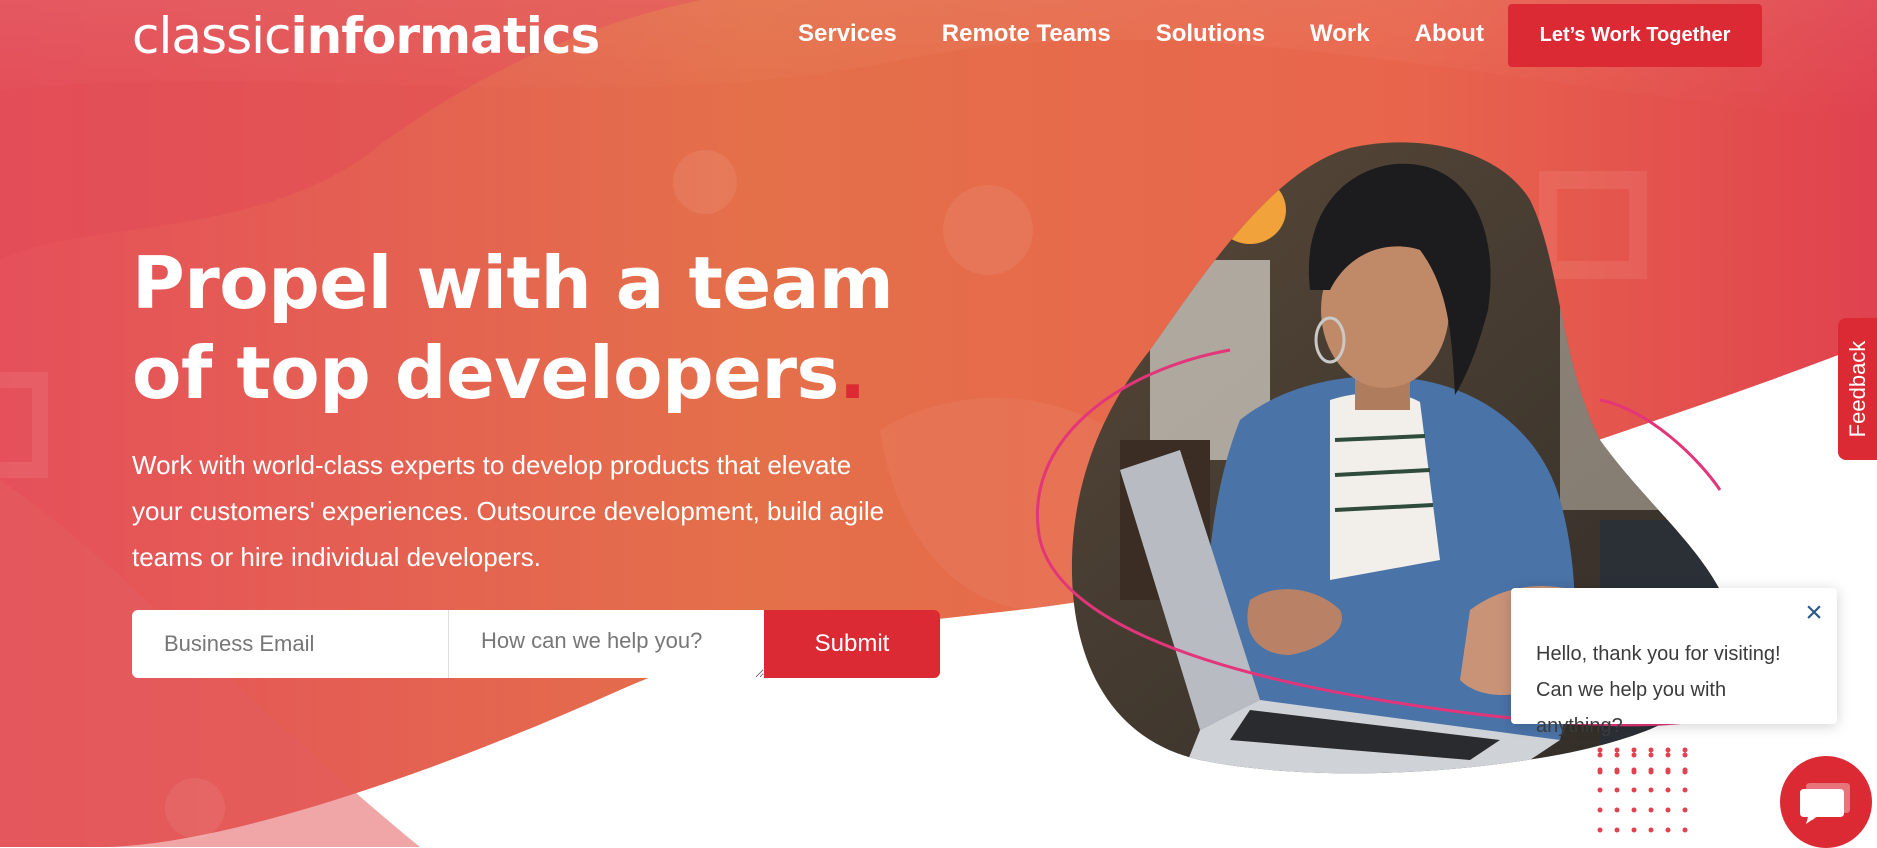 The image size is (1877, 848). I want to click on hero-title: Propel with a team of top developers., so click(513, 328).